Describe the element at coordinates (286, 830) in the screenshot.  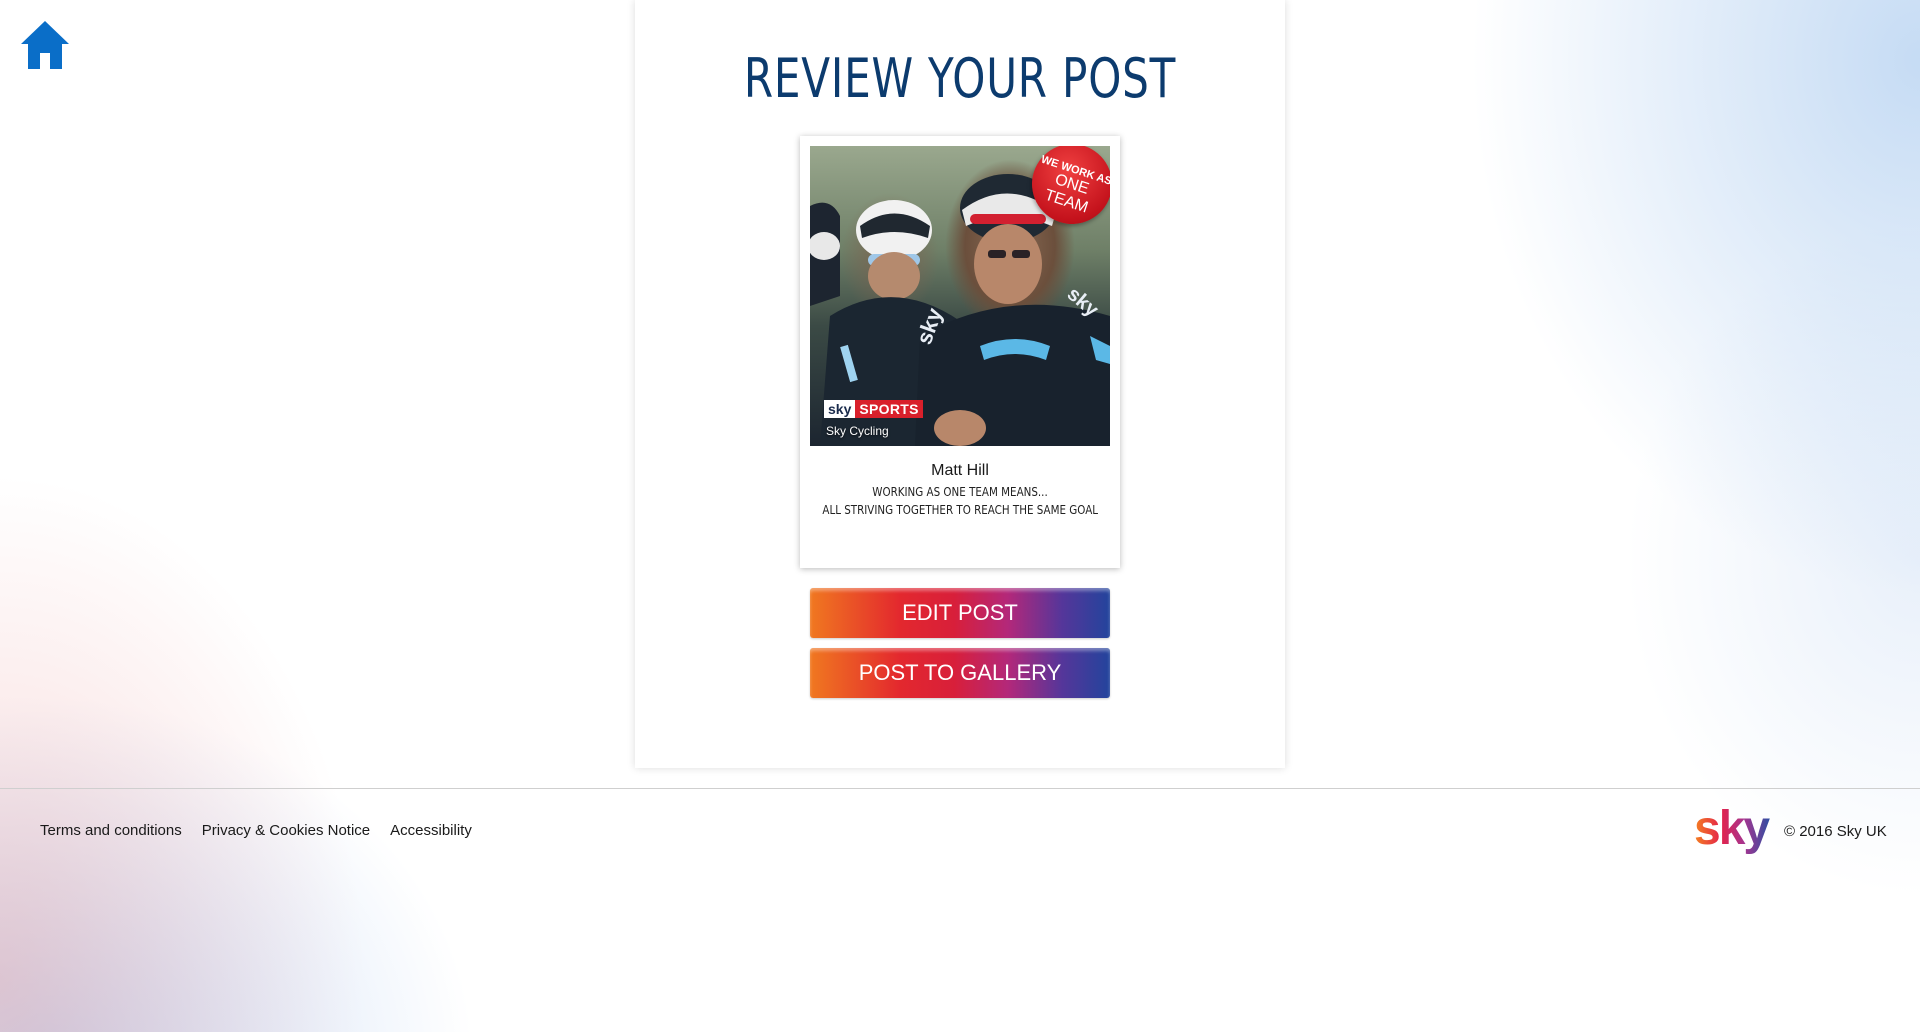
I see `privacy-link: Privacy & Cookies Notice` at that location.